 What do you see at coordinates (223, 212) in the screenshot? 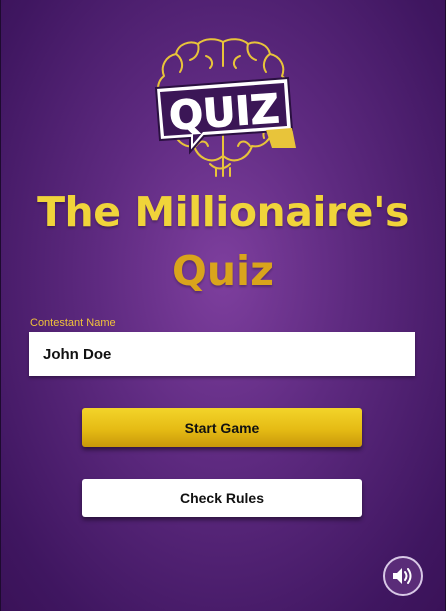
I see `page-title-line1: The Millionaire's` at bounding box center [223, 212].